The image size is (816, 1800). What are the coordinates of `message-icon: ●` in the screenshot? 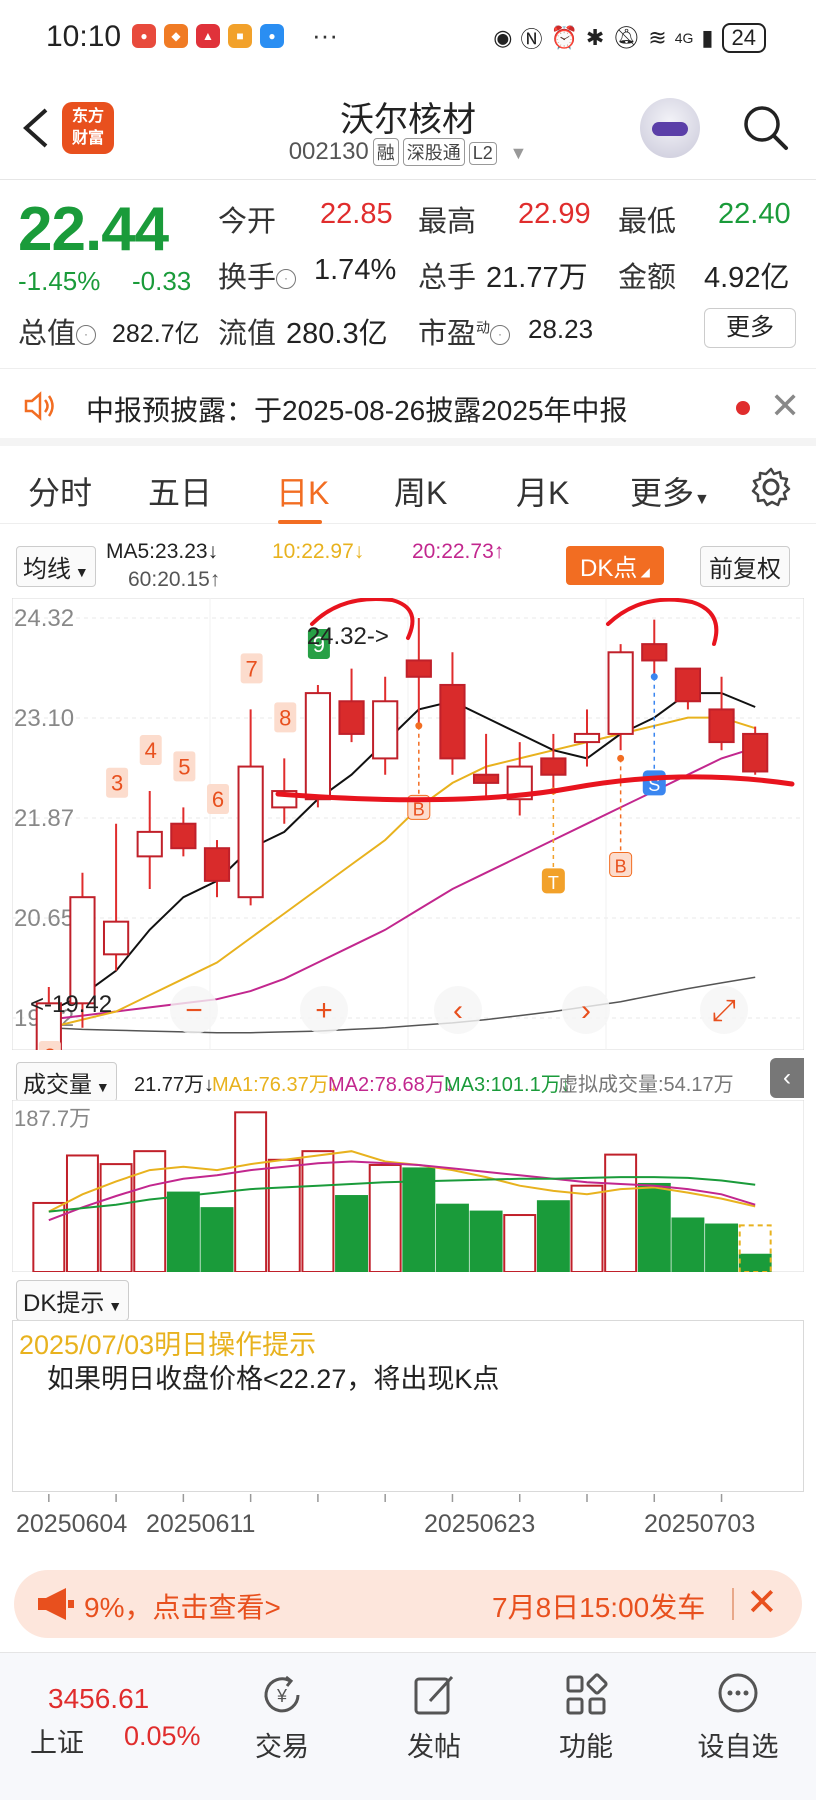 It's located at (272, 36).